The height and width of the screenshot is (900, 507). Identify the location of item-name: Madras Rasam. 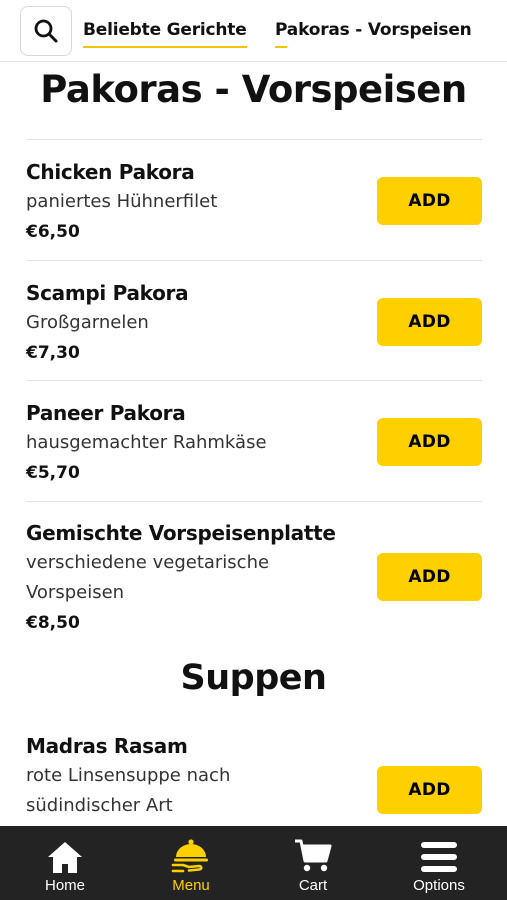
(107, 746).